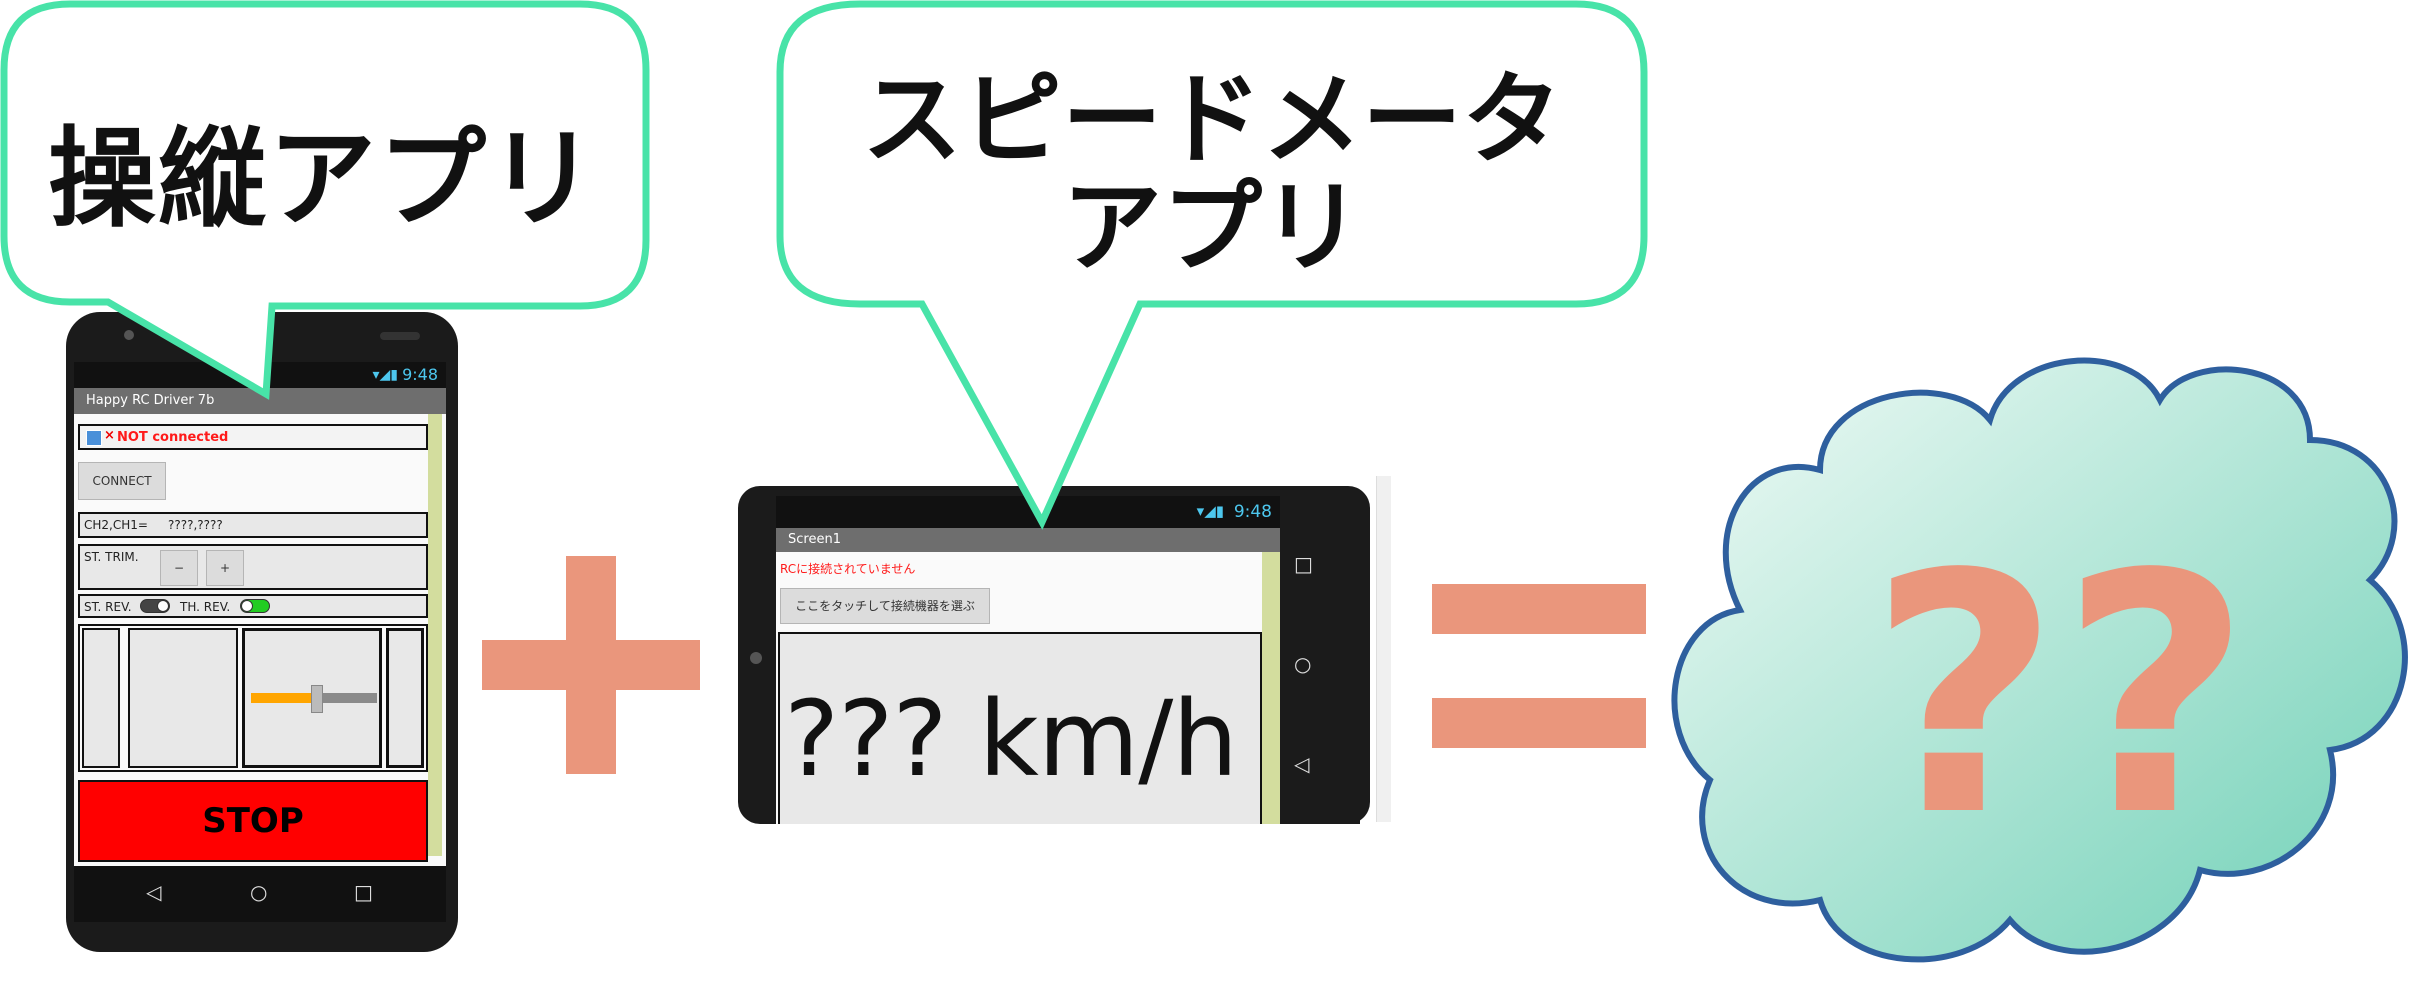  I want to click on cloud-result-text: ??, so click(2060, 696).